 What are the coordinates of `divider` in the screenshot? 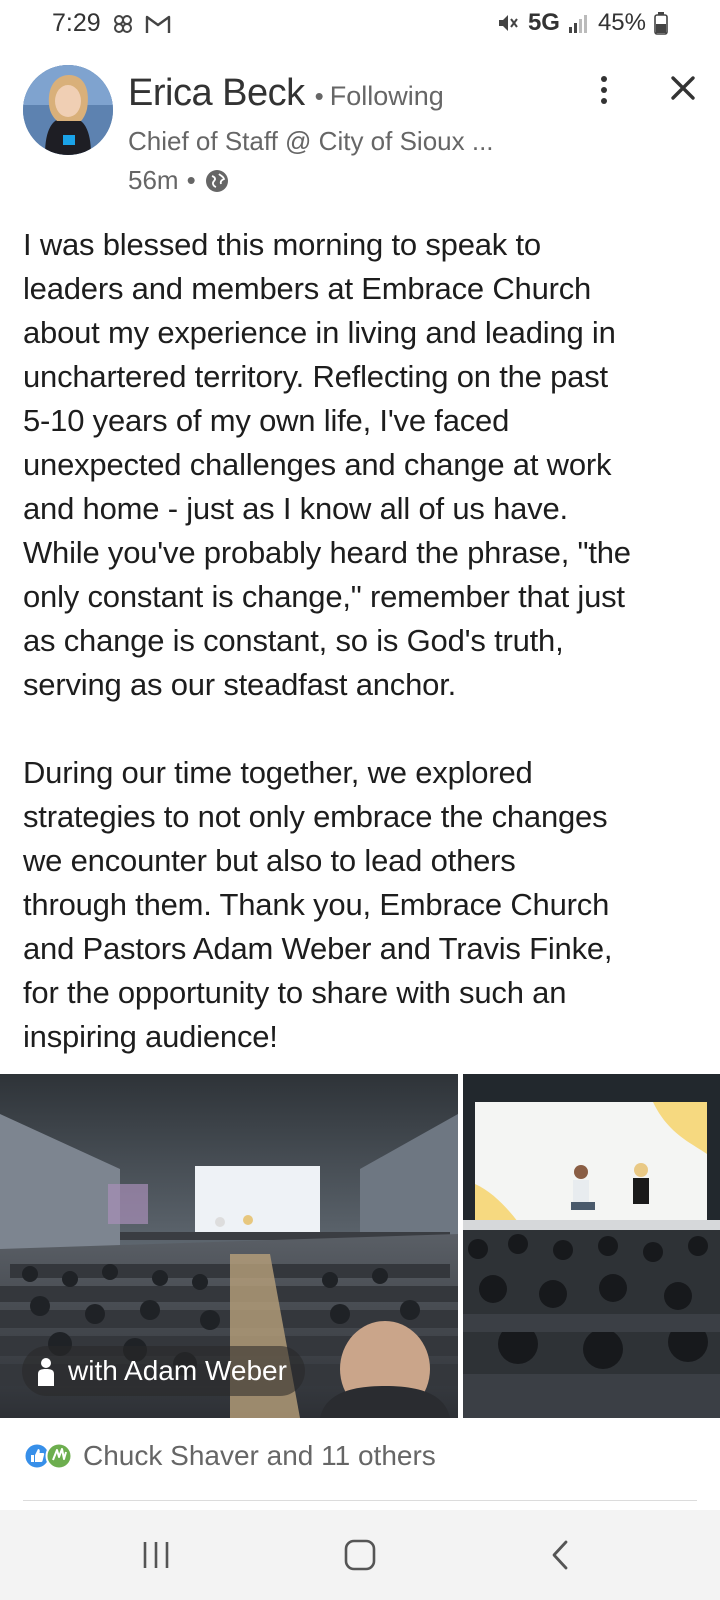 It's located at (360, 1500).